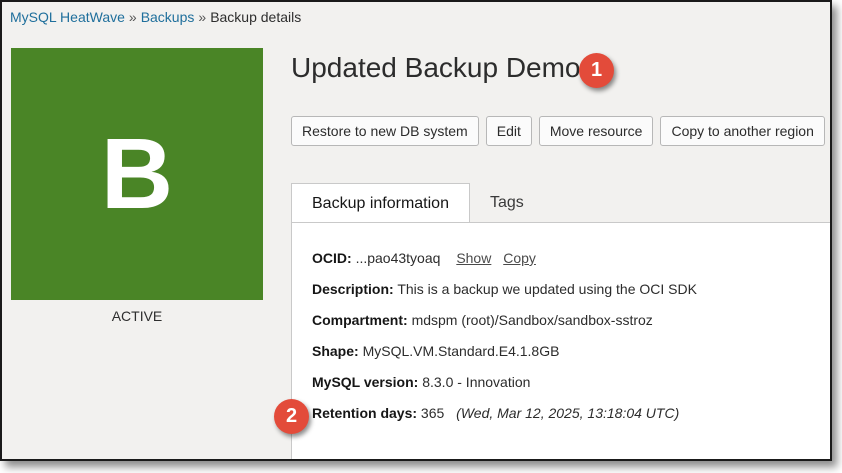 Image resolution: width=842 pixels, height=473 pixels. I want to click on restore-button: Restore to new DB system, so click(385, 131).